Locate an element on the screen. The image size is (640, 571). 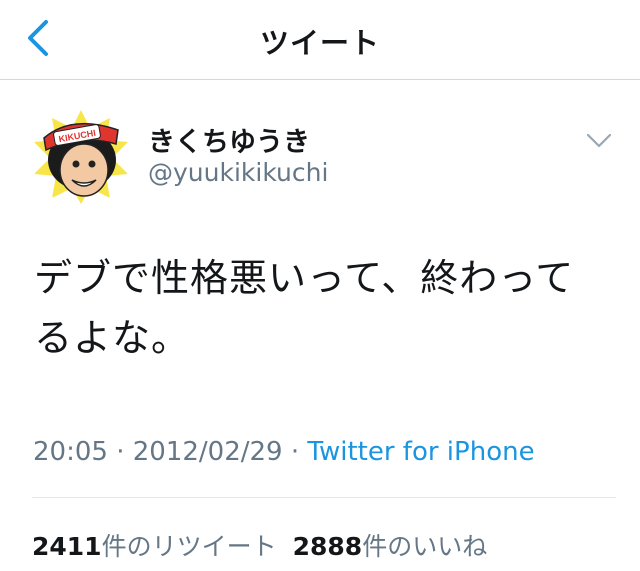
likes-stat: 2888件のいいね is located at coordinates (390, 546).